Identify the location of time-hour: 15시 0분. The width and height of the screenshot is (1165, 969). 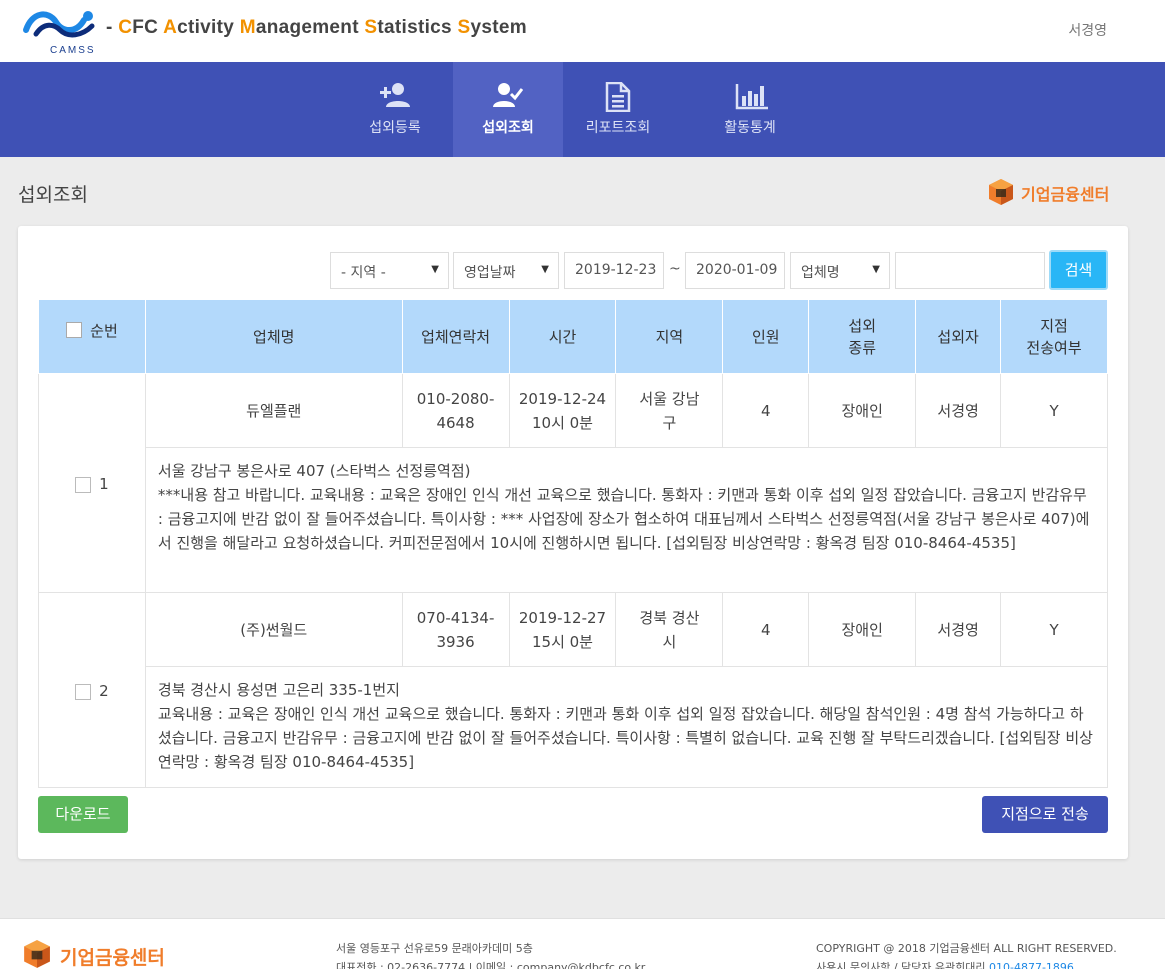
(562, 641).